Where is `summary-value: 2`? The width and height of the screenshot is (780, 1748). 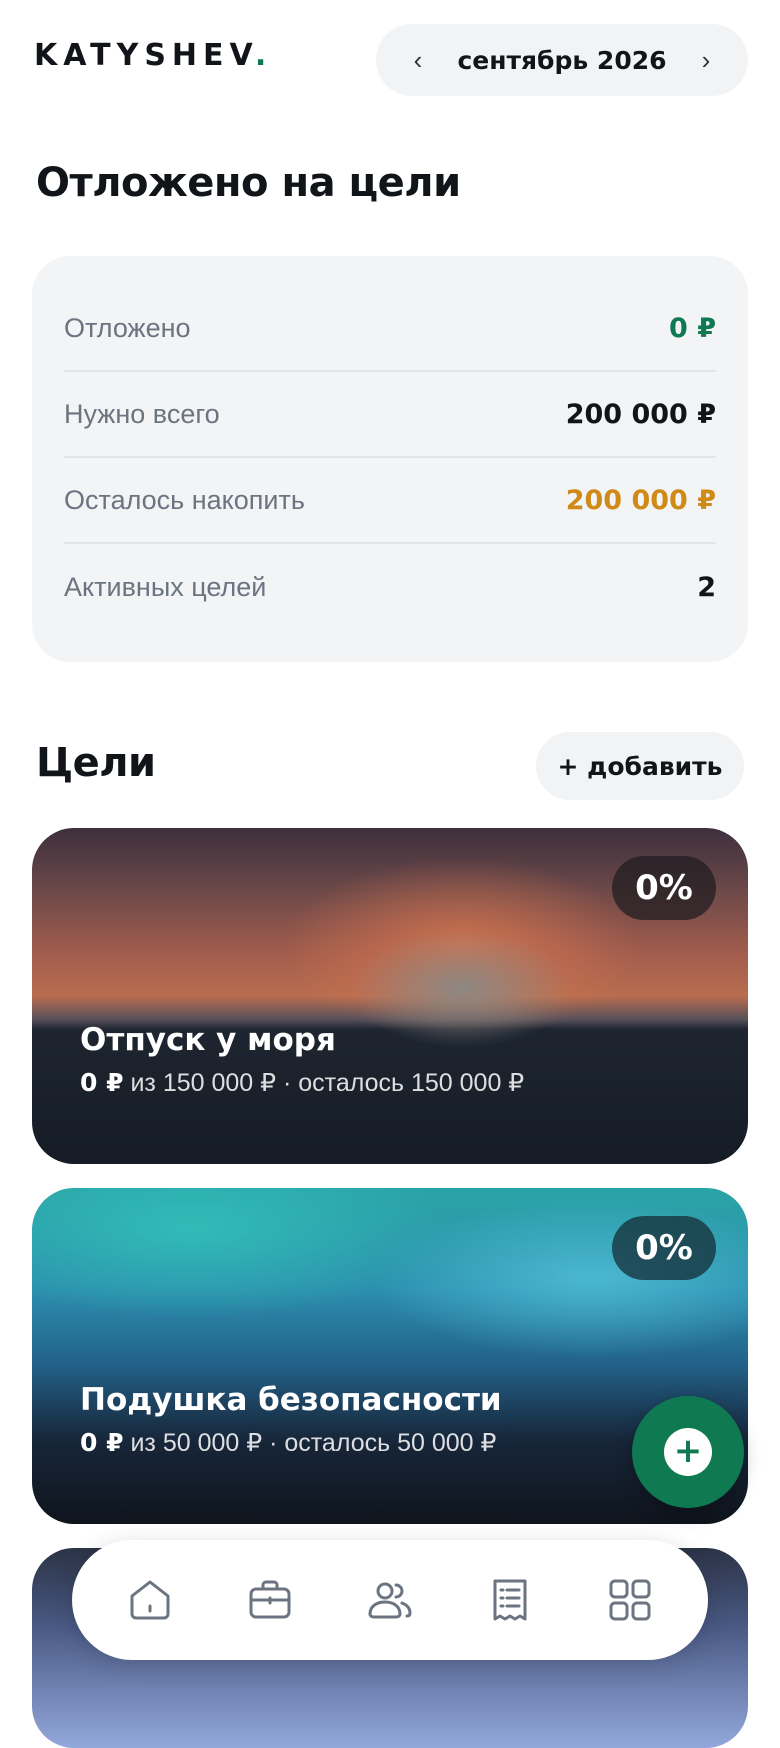
summary-value: 2 is located at coordinates (706, 587).